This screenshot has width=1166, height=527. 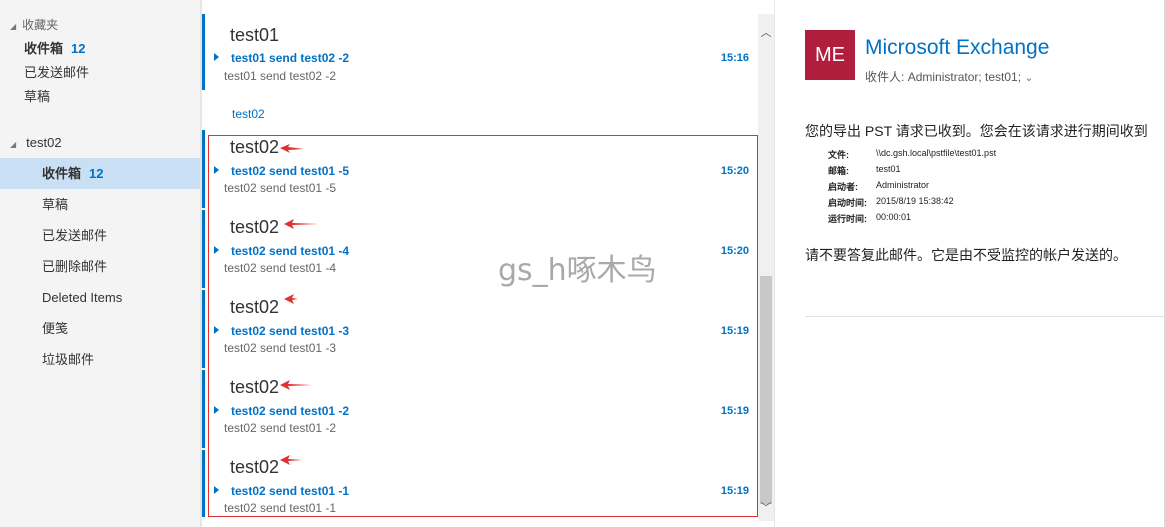 I want to click on detail-value: test01, so click(x=888, y=169).